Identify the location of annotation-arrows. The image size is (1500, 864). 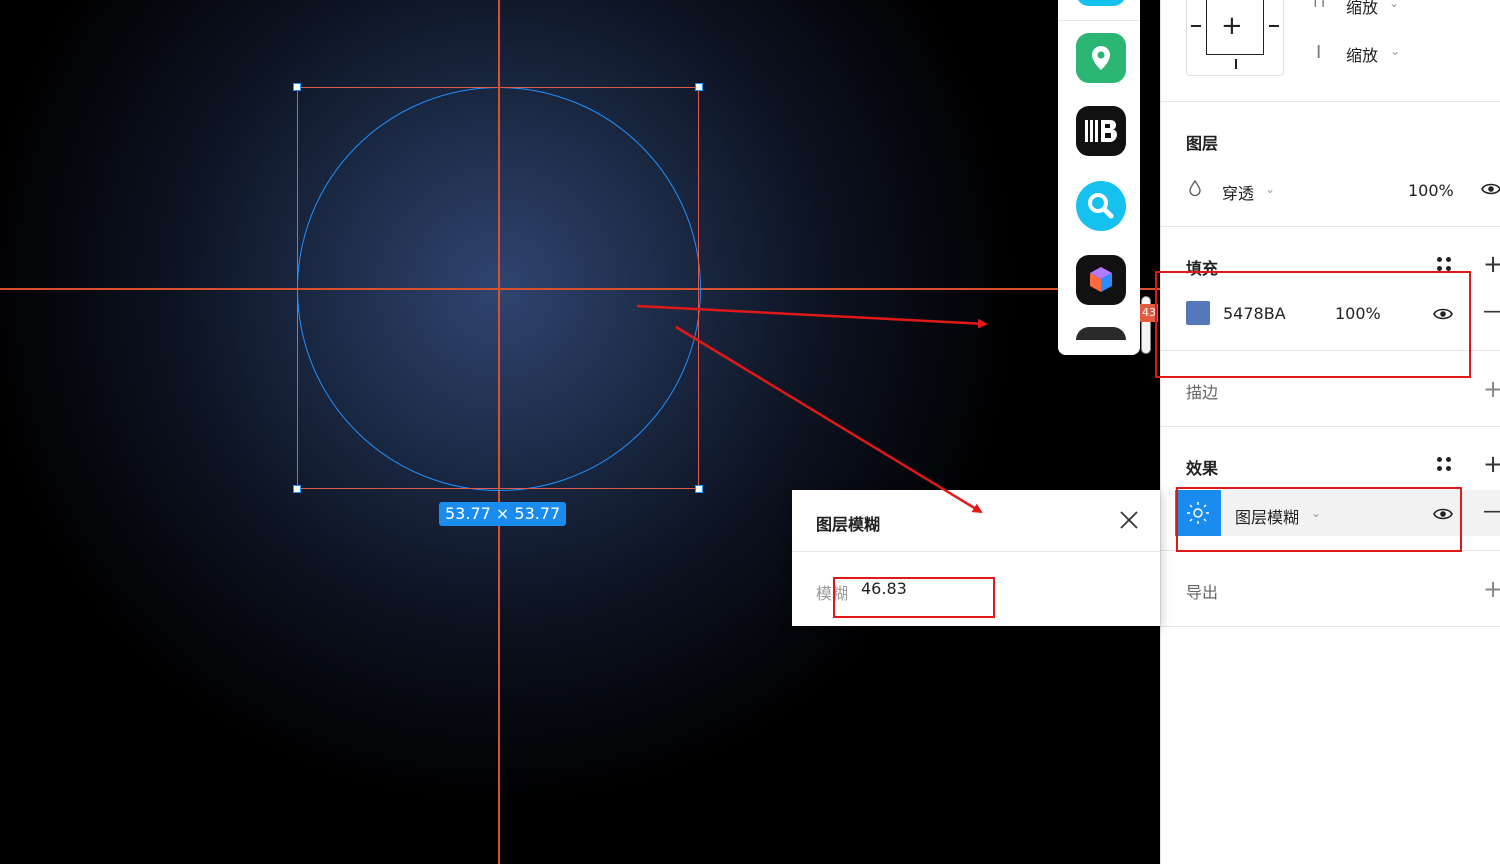
(812, 409).